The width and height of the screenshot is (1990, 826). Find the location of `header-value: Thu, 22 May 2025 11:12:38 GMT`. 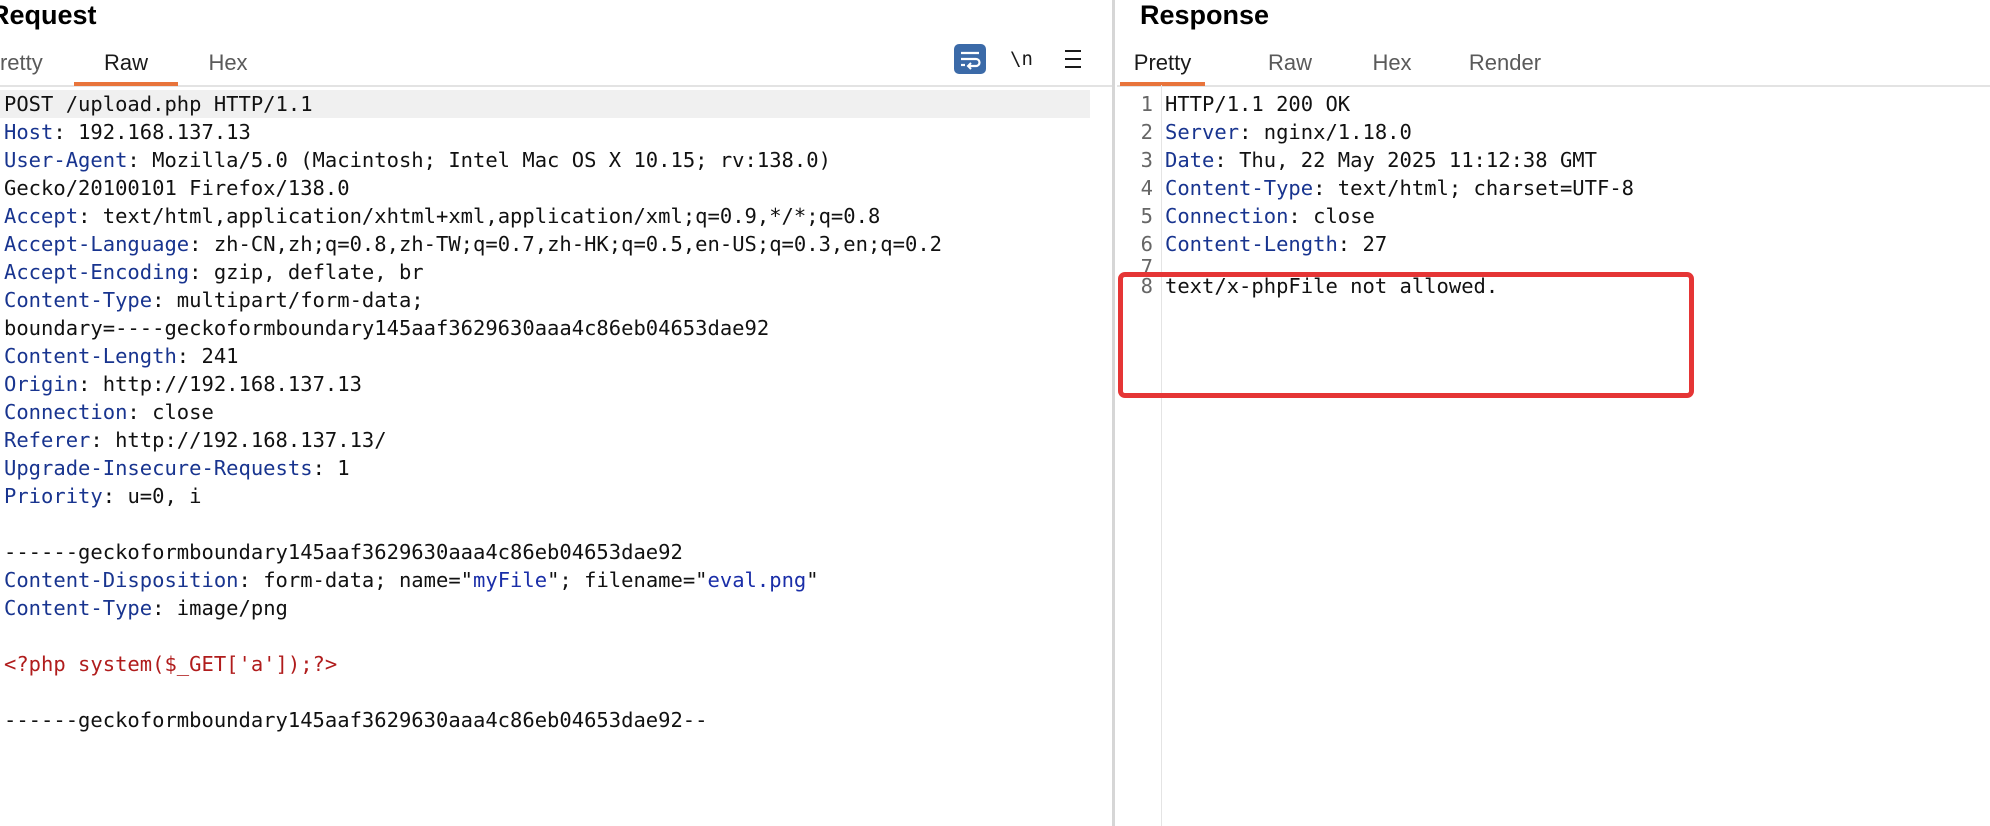

header-value: Thu, 22 May 2025 11:12:38 GMT is located at coordinates (1418, 160).